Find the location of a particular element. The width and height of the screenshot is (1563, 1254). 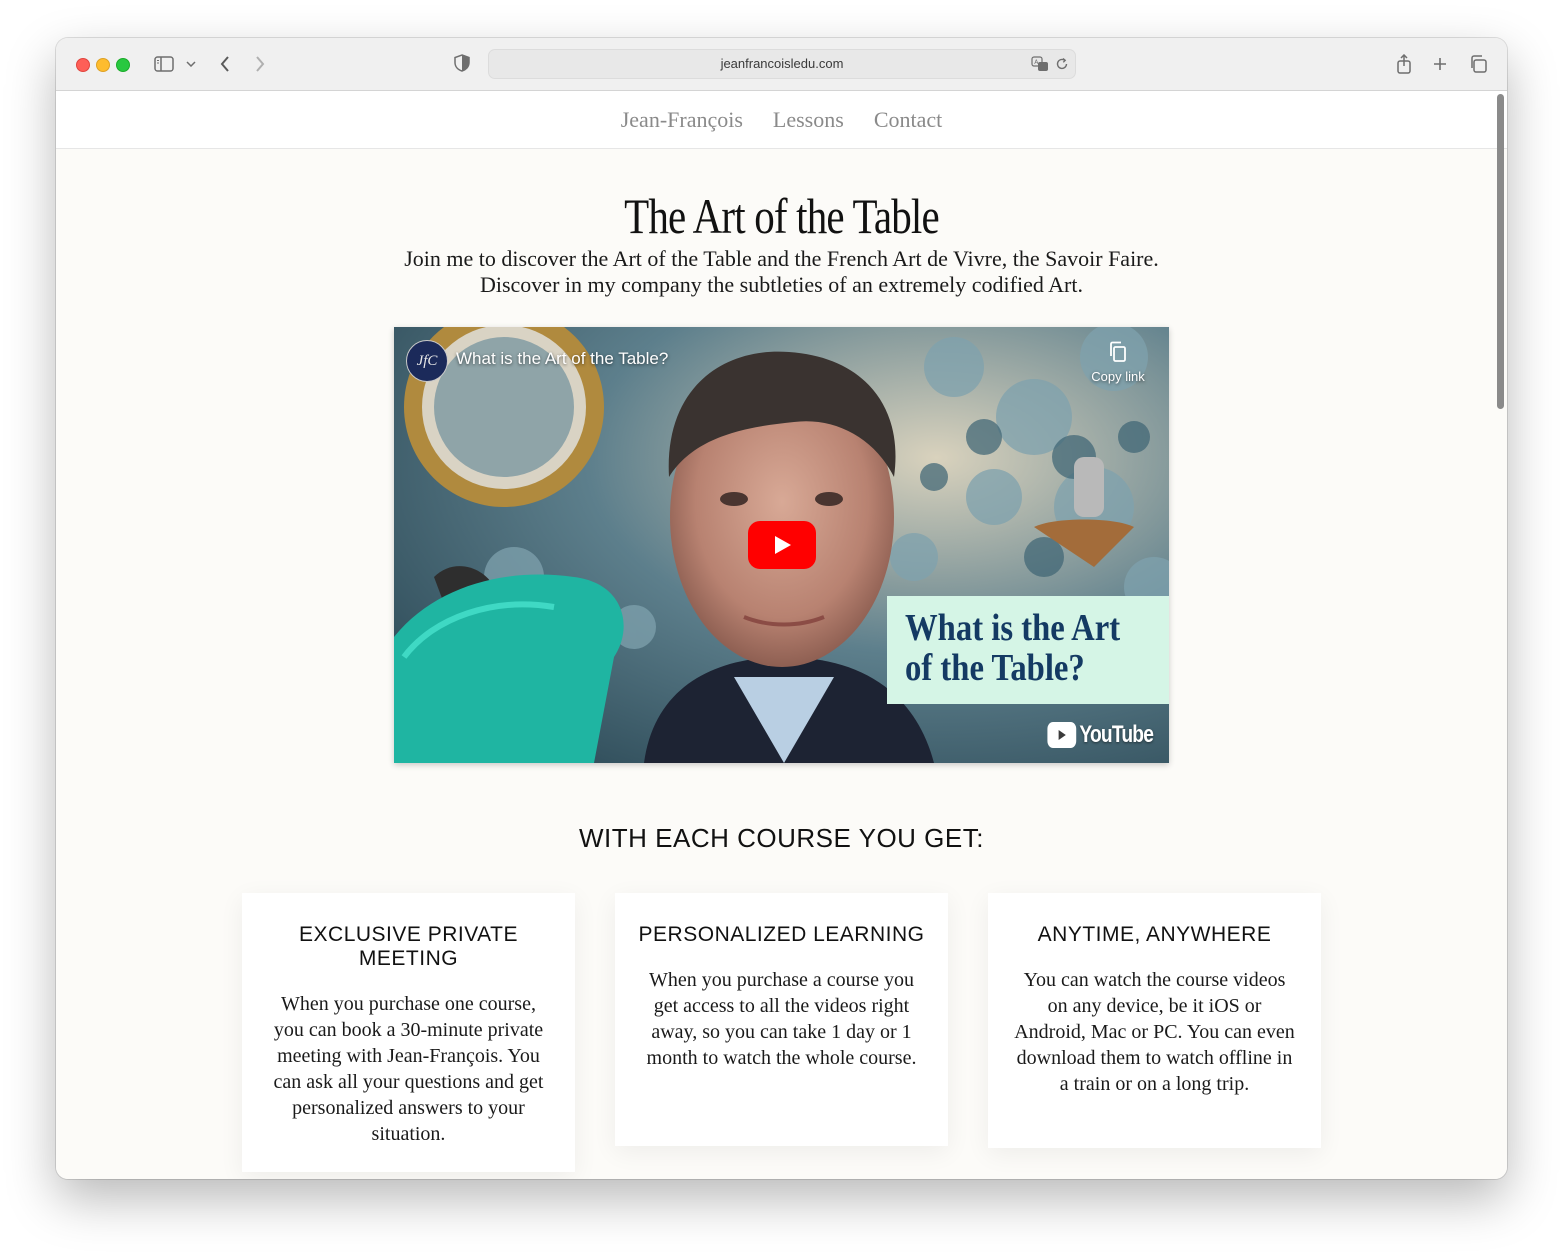

copy-link-button: Copy link is located at coordinates (1118, 362).